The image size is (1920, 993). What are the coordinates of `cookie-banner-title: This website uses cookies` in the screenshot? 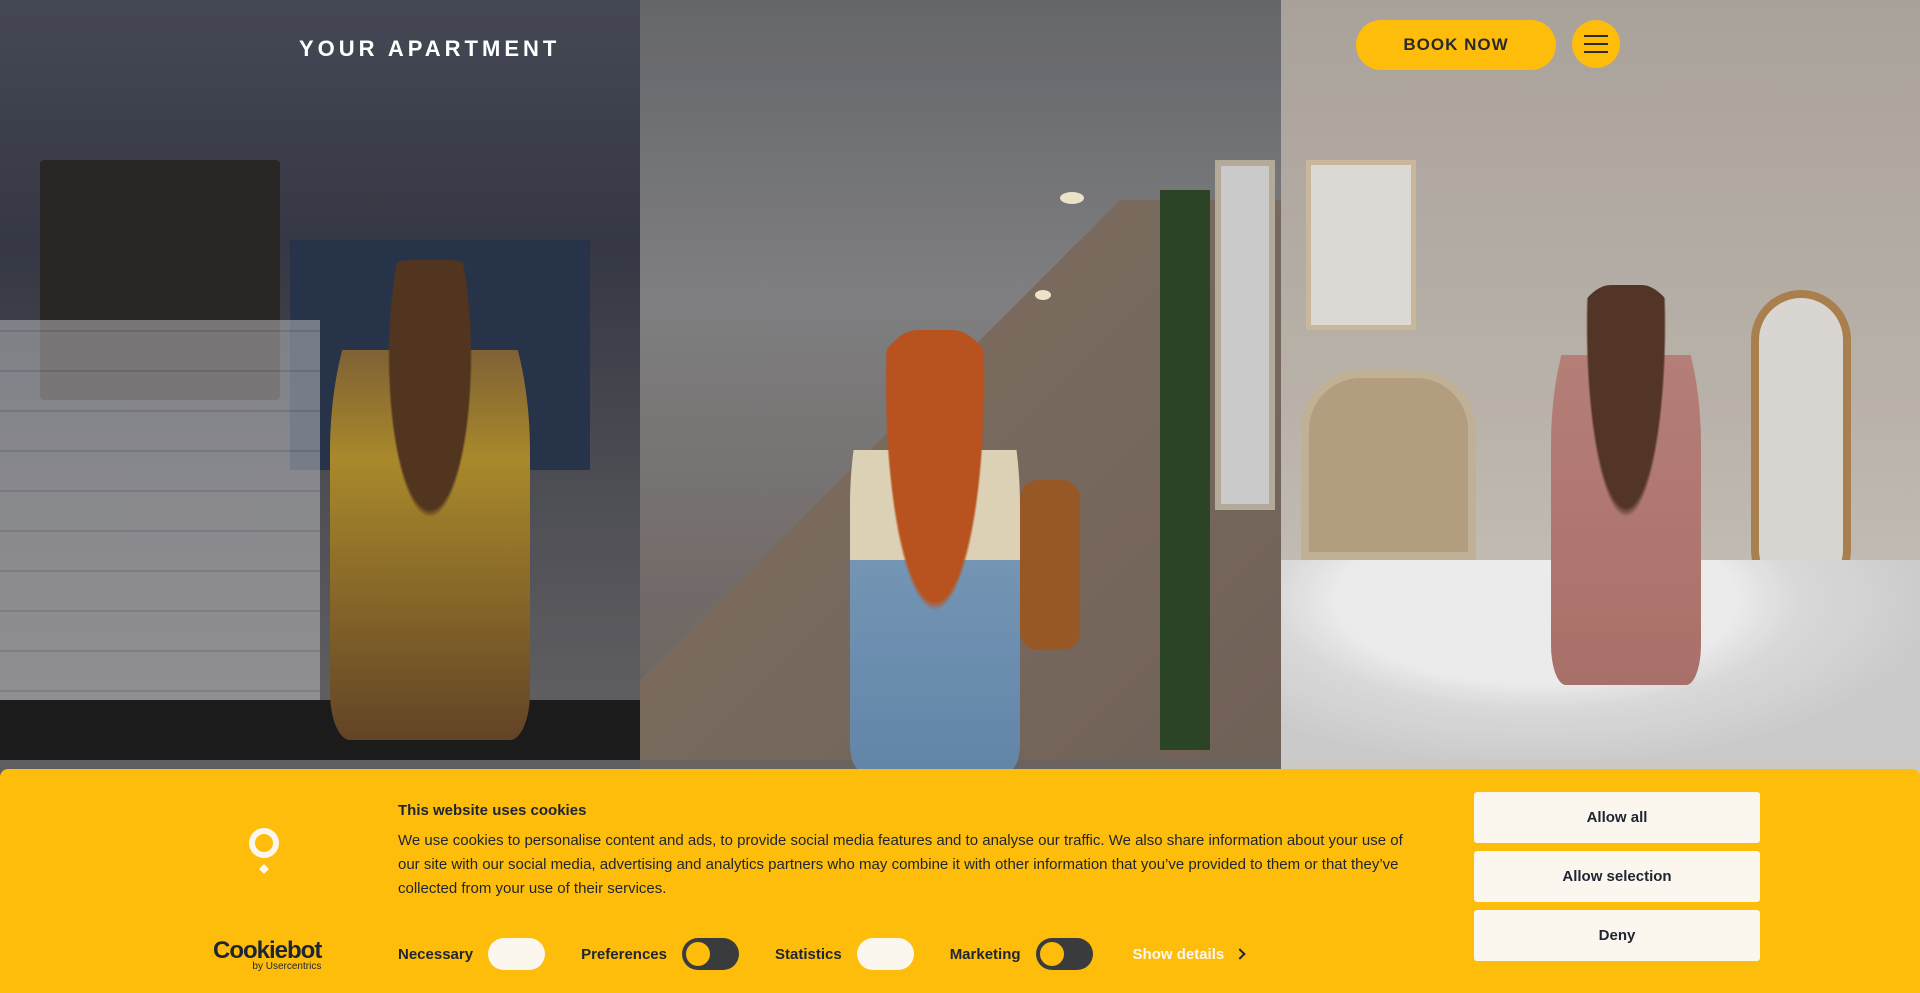 It's located at (492, 810).